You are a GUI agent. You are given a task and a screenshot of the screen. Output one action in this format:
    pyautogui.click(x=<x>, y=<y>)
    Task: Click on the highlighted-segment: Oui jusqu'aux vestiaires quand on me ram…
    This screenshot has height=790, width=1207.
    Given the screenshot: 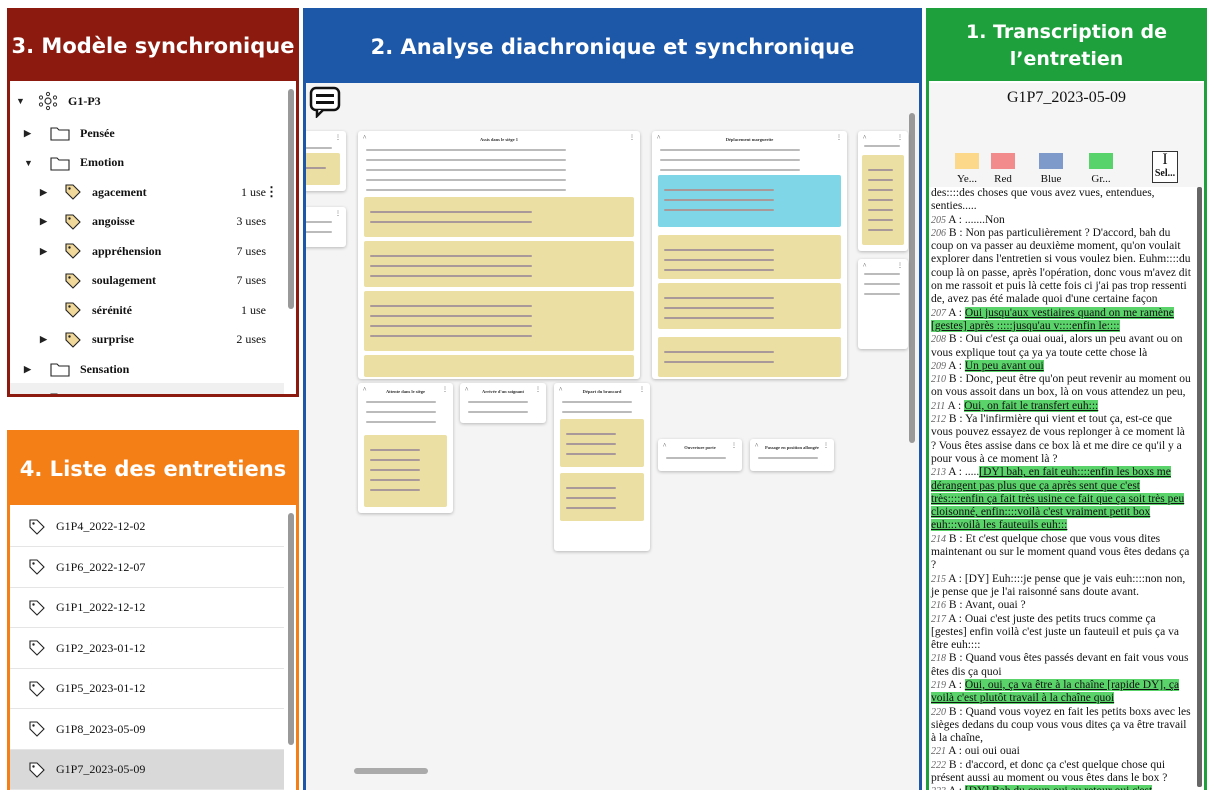 What is the action you would take?
    pyautogui.click(x=1052, y=319)
    